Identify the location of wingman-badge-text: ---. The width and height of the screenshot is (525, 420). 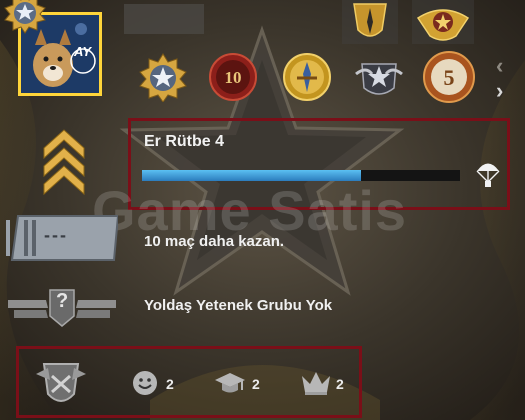
(56, 235).